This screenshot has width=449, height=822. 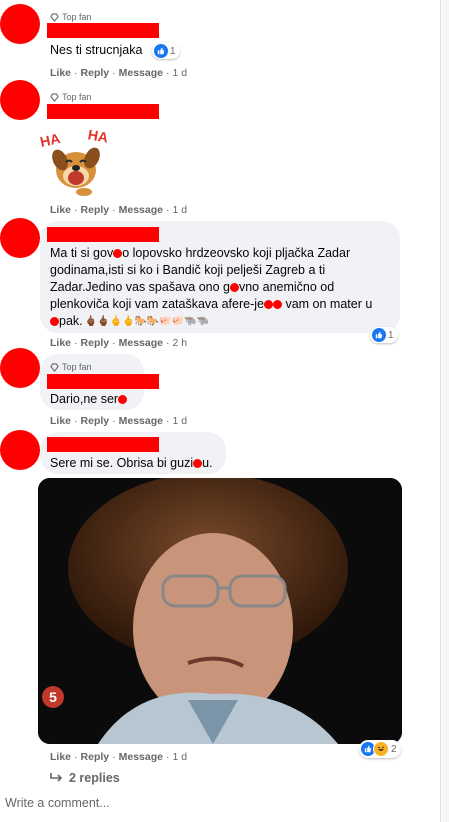 What do you see at coordinates (445, 411) in the screenshot?
I see `scrollbar` at bounding box center [445, 411].